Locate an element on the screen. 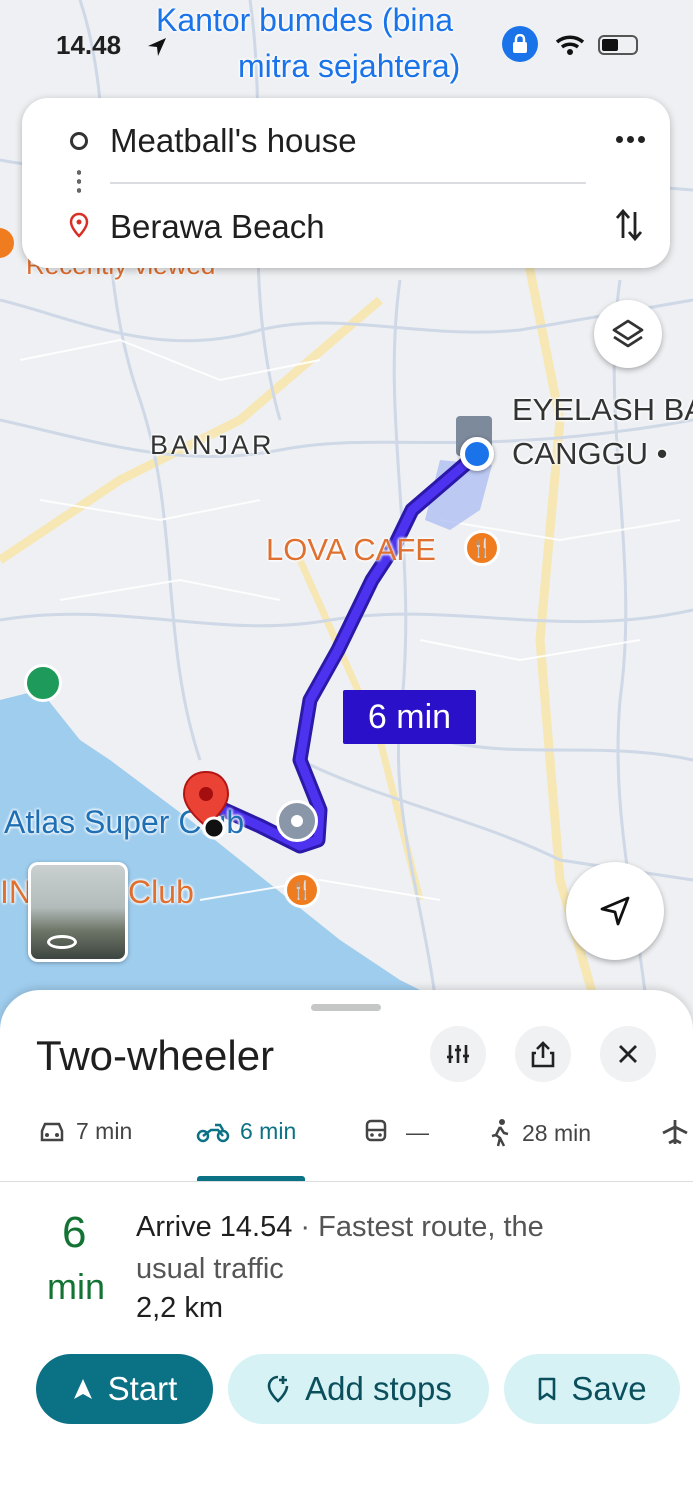 Image resolution: width=693 pixels, height=1500 pixels. layers-icon is located at coordinates (628, 333).